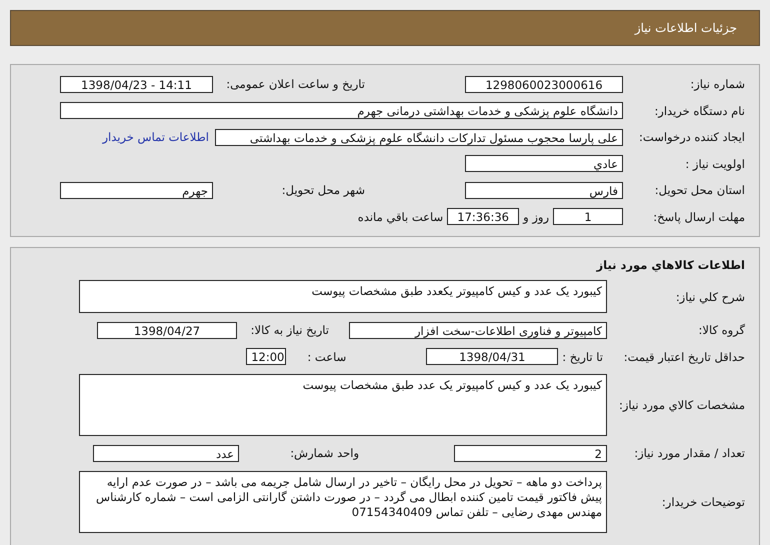 The width and height of the screenshot is (770, 545). I want to click on field-label: واحد شمارش:, so click(324, 453).